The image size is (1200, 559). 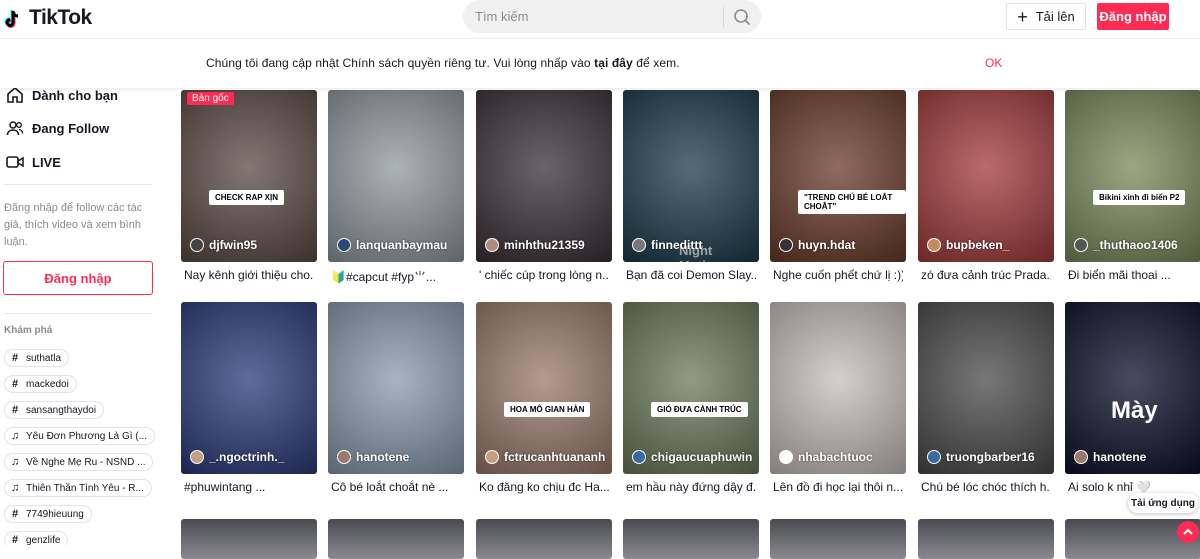 I want to click on video-thumbnail: _.ngoctrinh._, so click(x=249, y=388).